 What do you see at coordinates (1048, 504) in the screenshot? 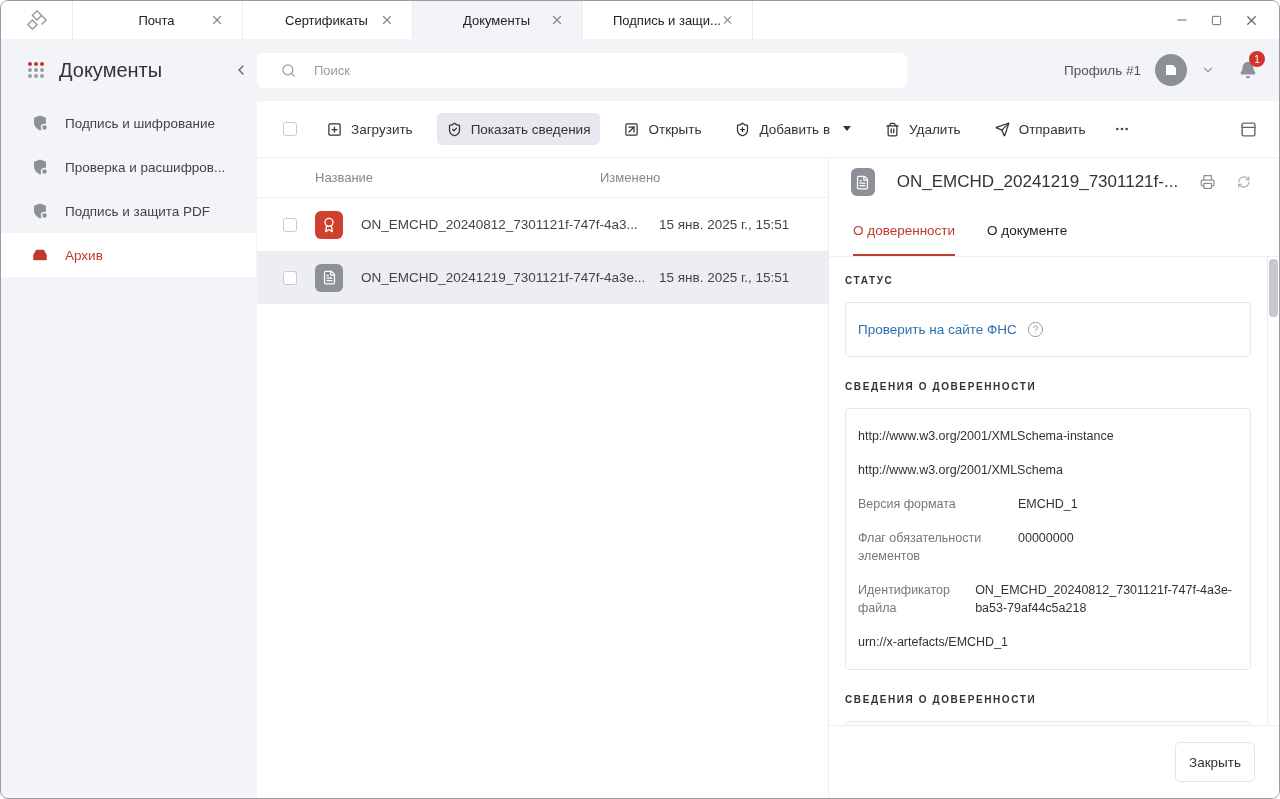
I see `field-value: EMCHD_1` at bounding box center [1048, 504].